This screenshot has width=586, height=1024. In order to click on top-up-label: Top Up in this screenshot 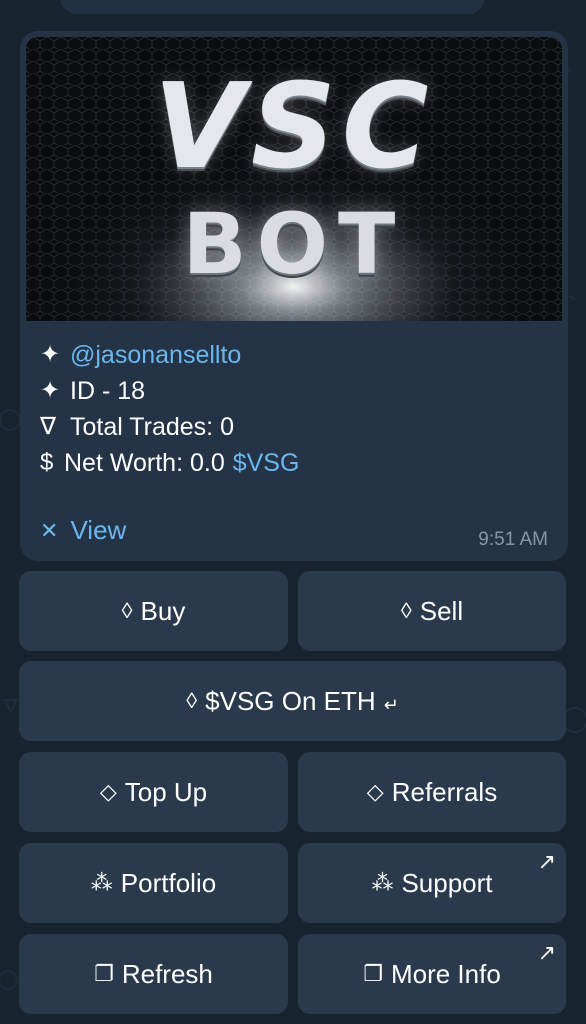, I will do `click(166, 791)`.